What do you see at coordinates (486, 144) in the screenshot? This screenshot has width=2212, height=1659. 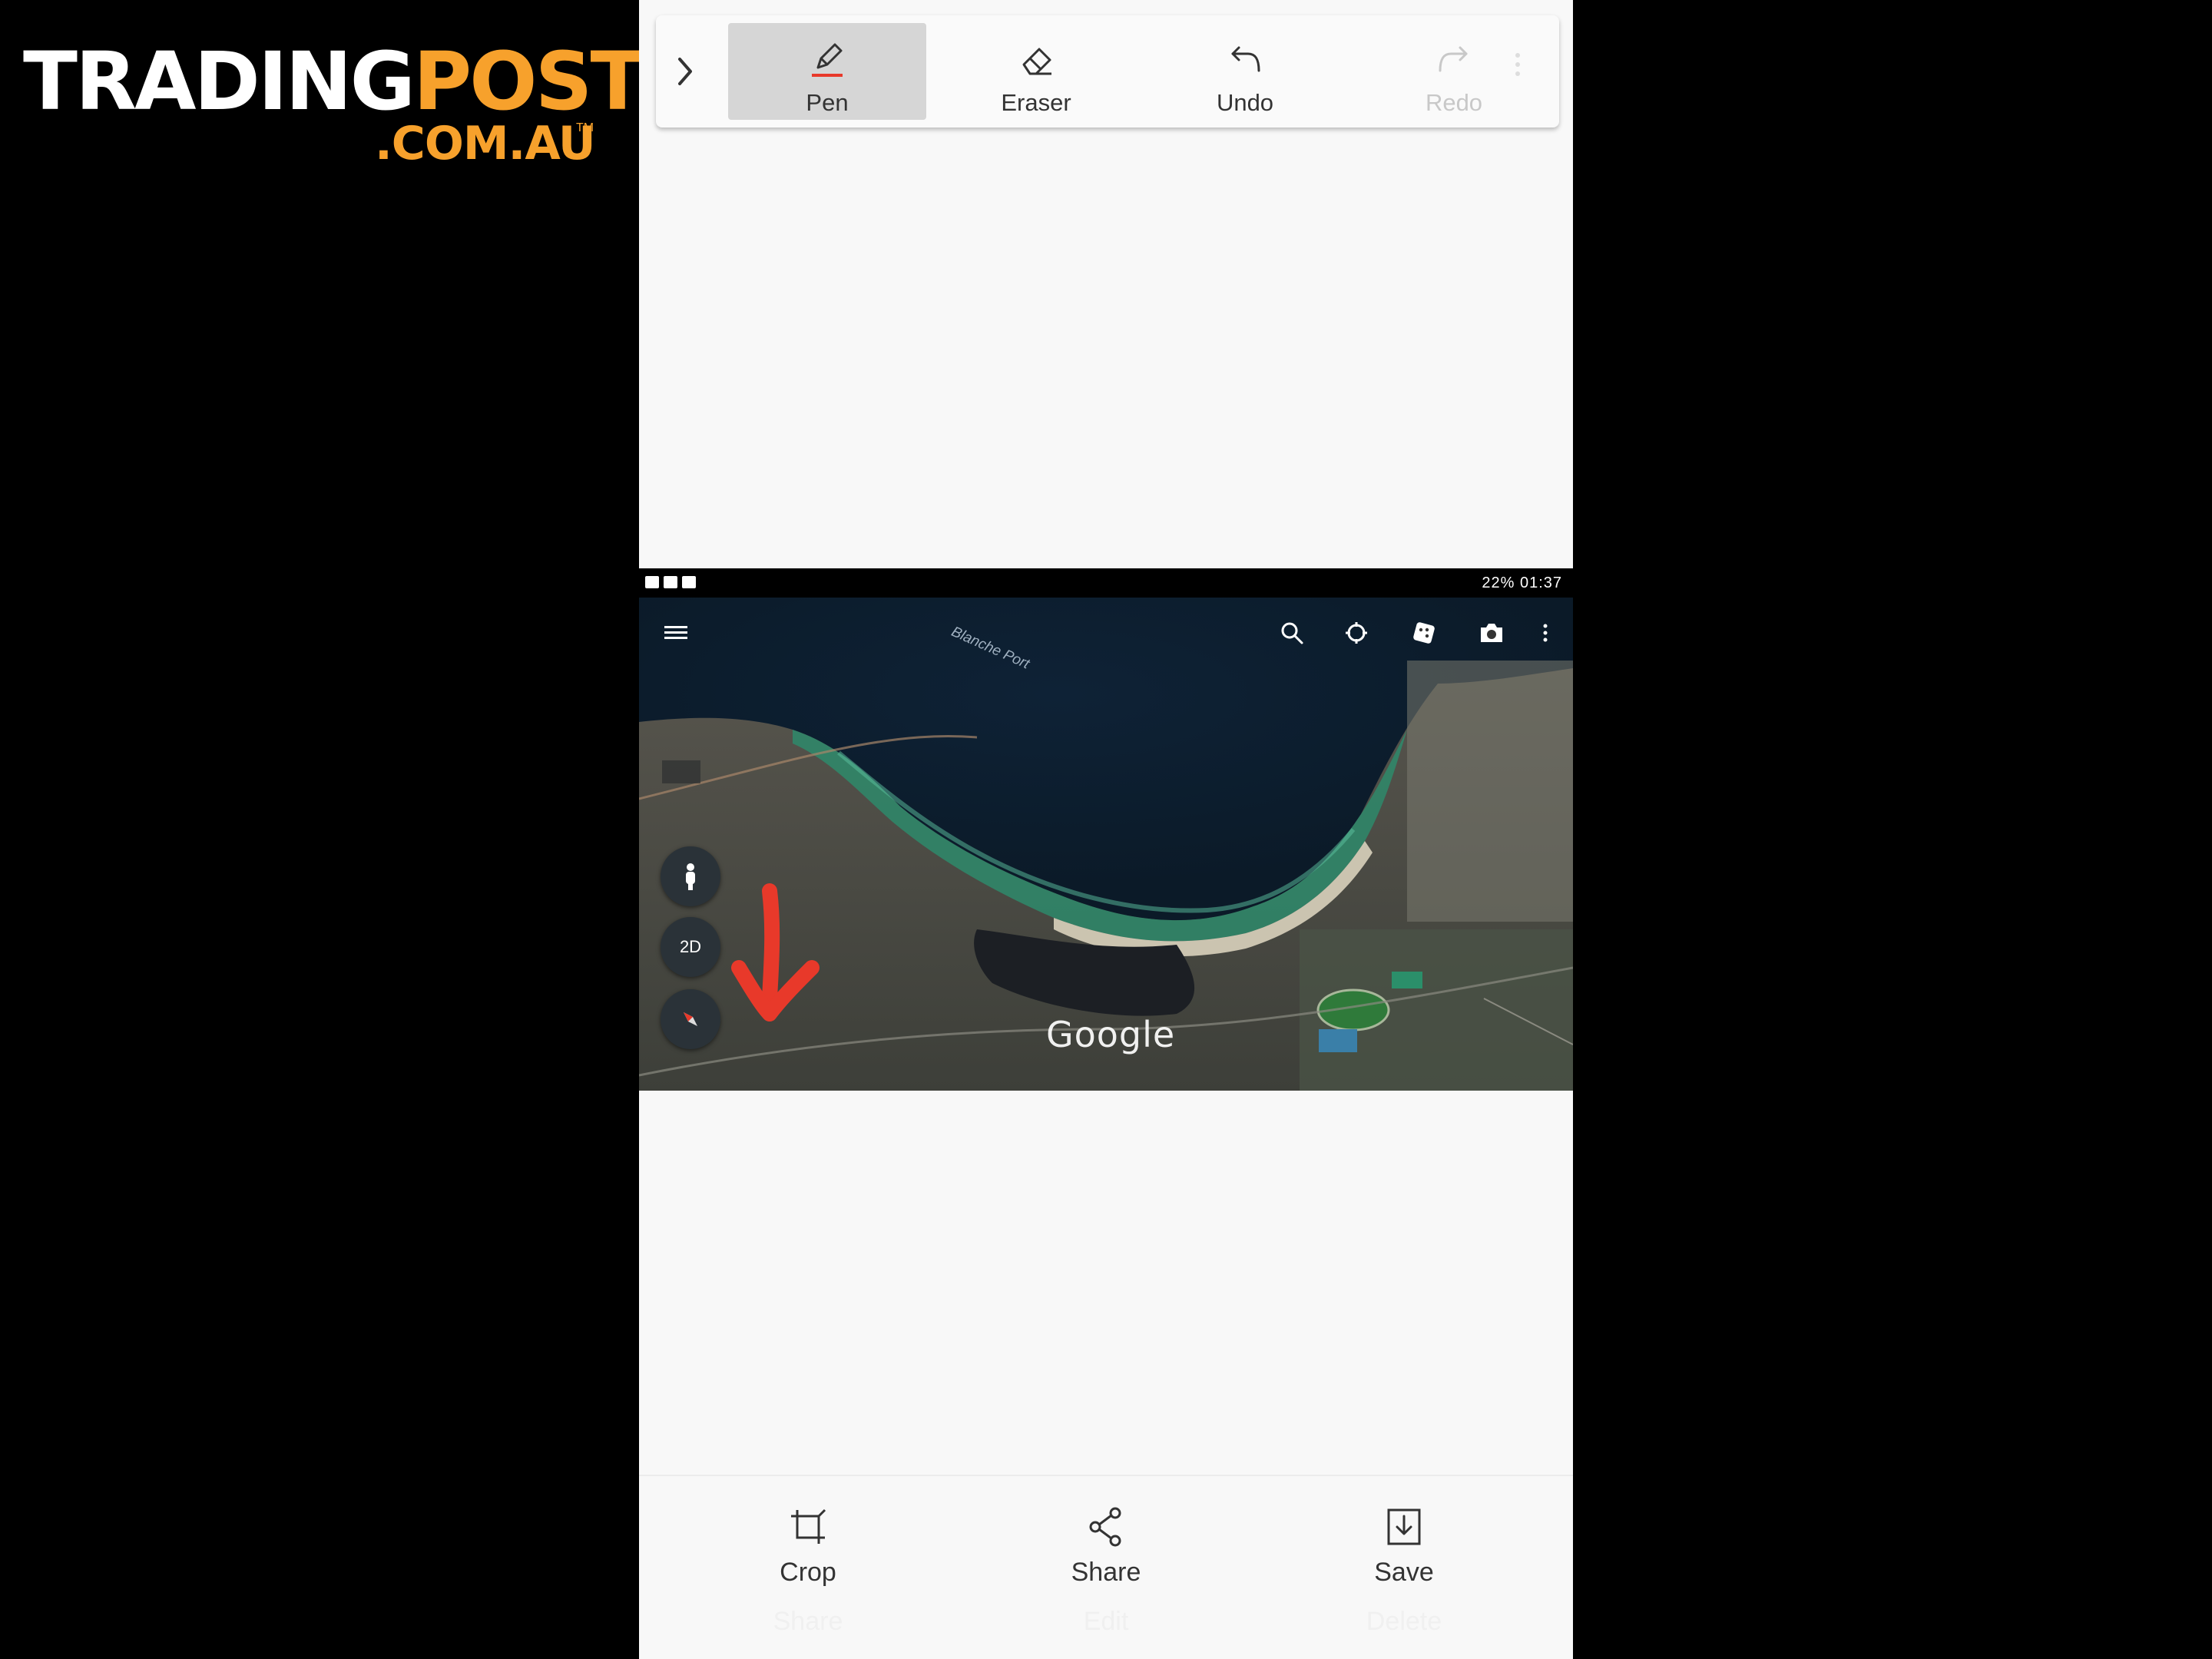 I see `logo-domain: .COM.AU` at bounding box center [486, 144].